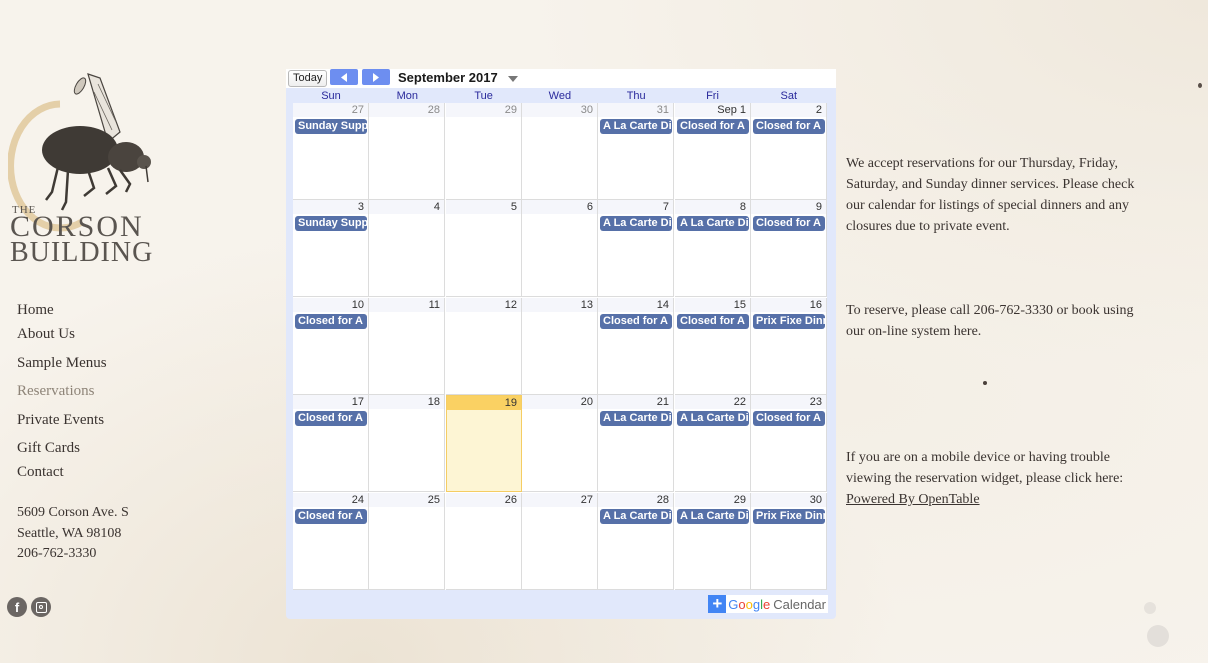 The width and height of the screenshot is (1208, 663). Describe the element at coordinates (788, 499) in the screenshot. I see `day-number: 30` at that location.